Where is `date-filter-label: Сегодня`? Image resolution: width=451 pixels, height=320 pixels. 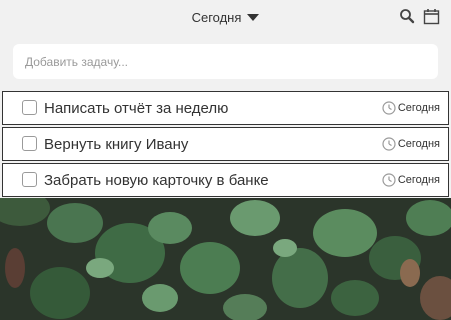
date-filter-label: Сегодня is located at coordinates (216, 18).